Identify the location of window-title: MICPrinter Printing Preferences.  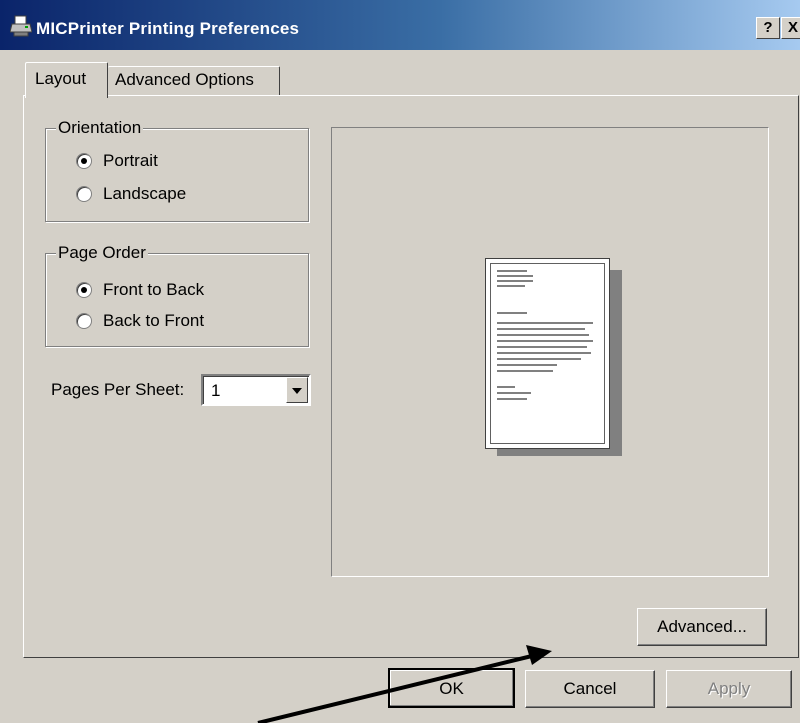
(168, 28).